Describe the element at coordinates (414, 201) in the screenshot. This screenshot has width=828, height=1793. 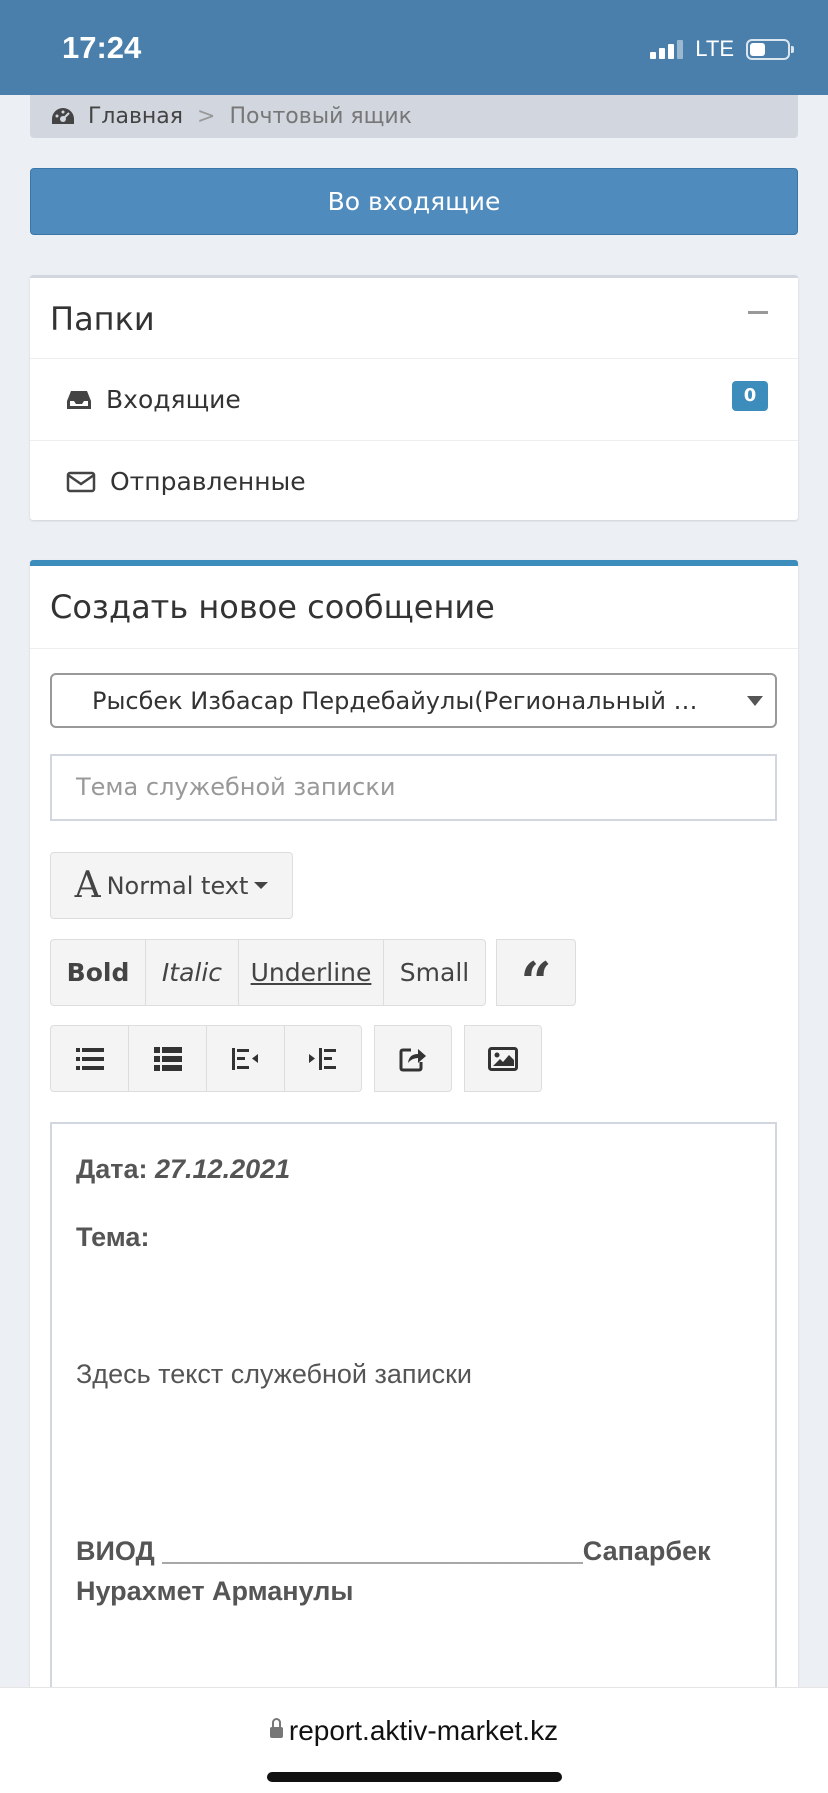
I see `back-to-inbox-button: Во входящие` at that location.